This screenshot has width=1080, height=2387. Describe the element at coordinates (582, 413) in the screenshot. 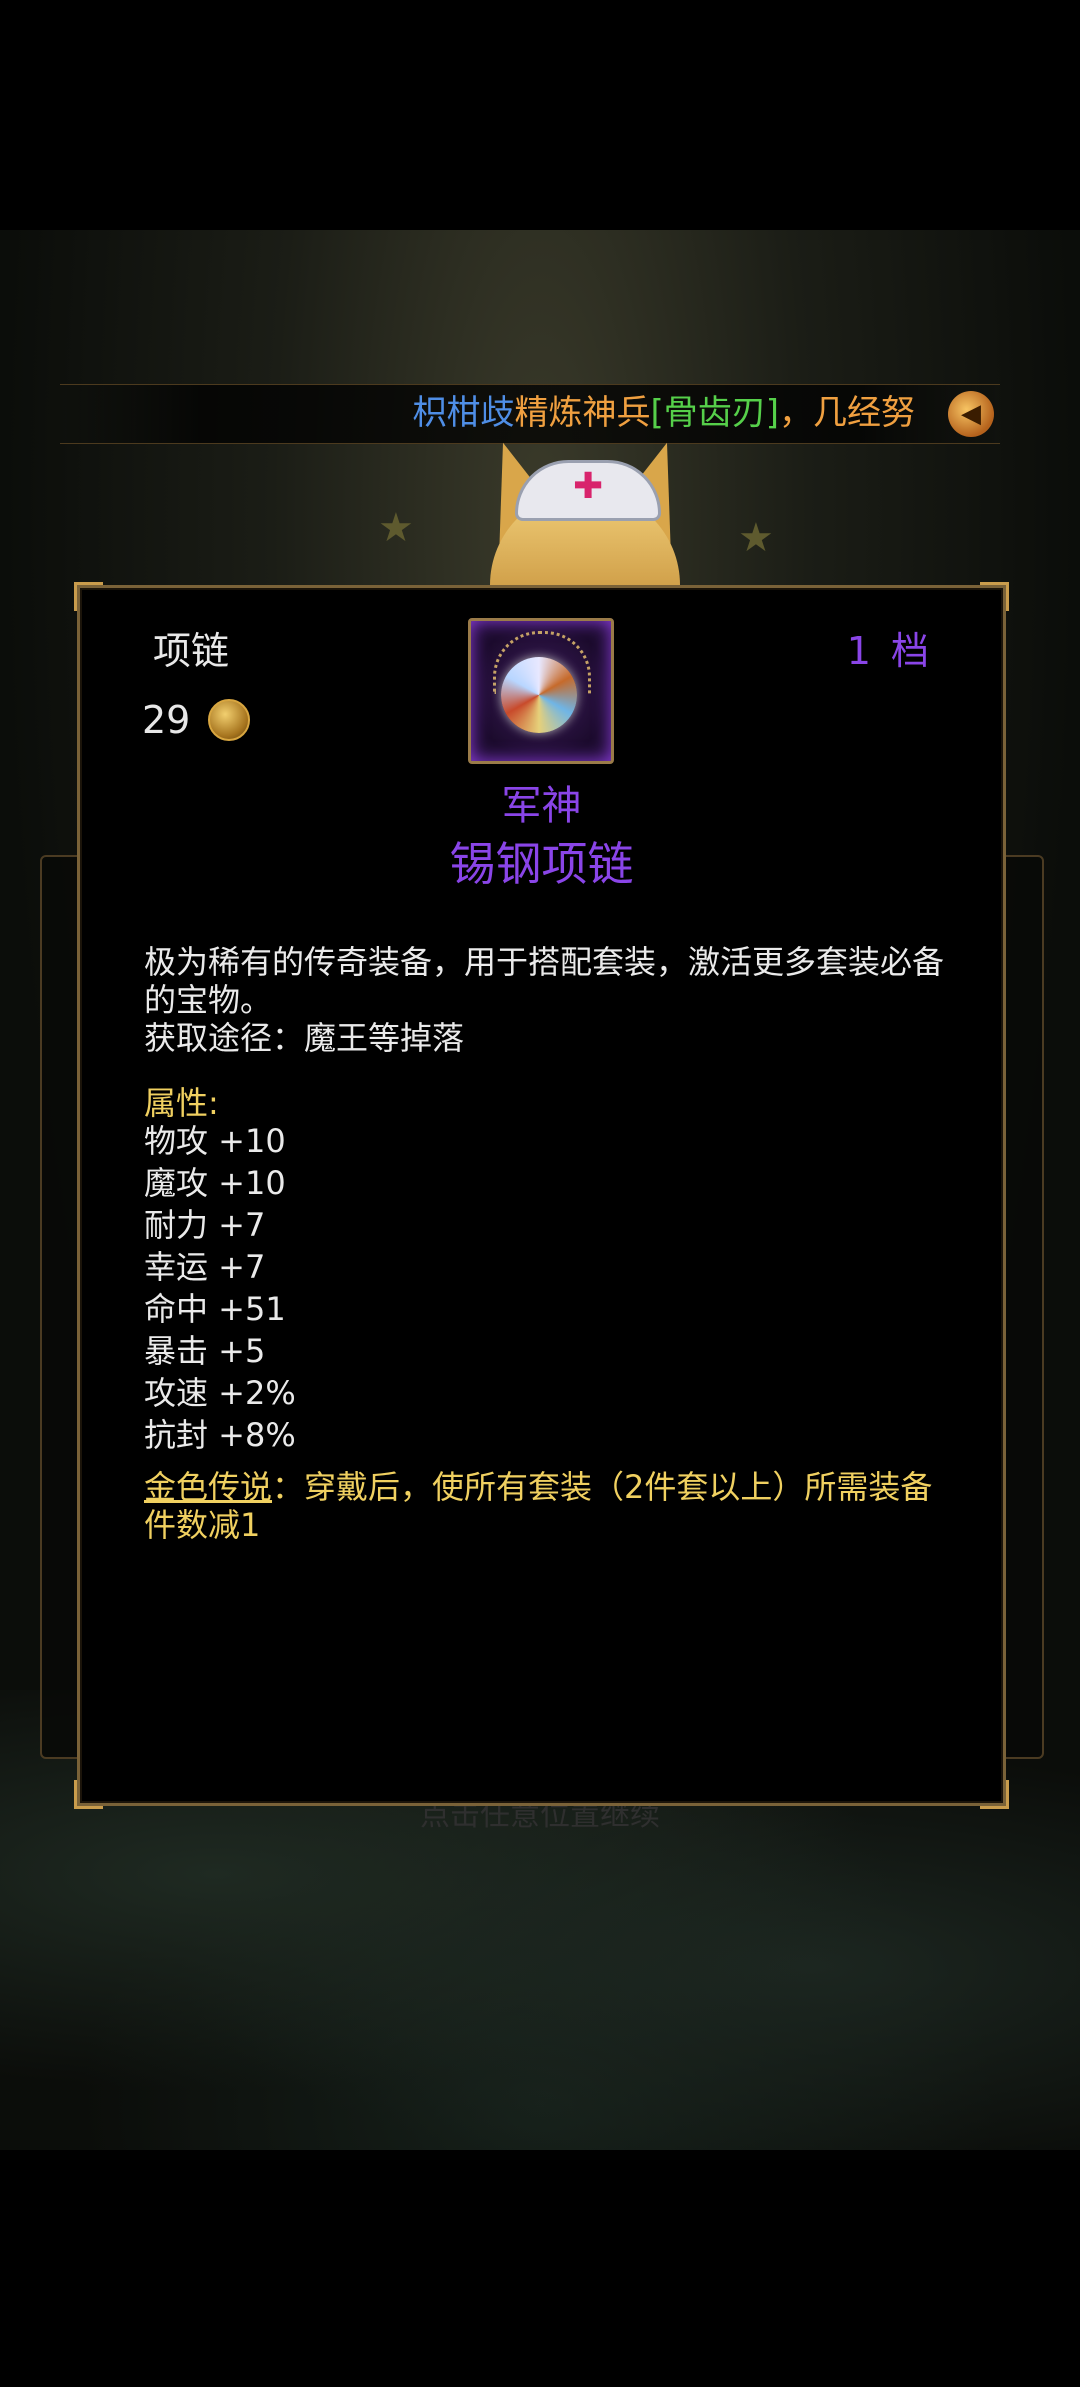

I see `ticker-action: 精炼神兵` at that location.